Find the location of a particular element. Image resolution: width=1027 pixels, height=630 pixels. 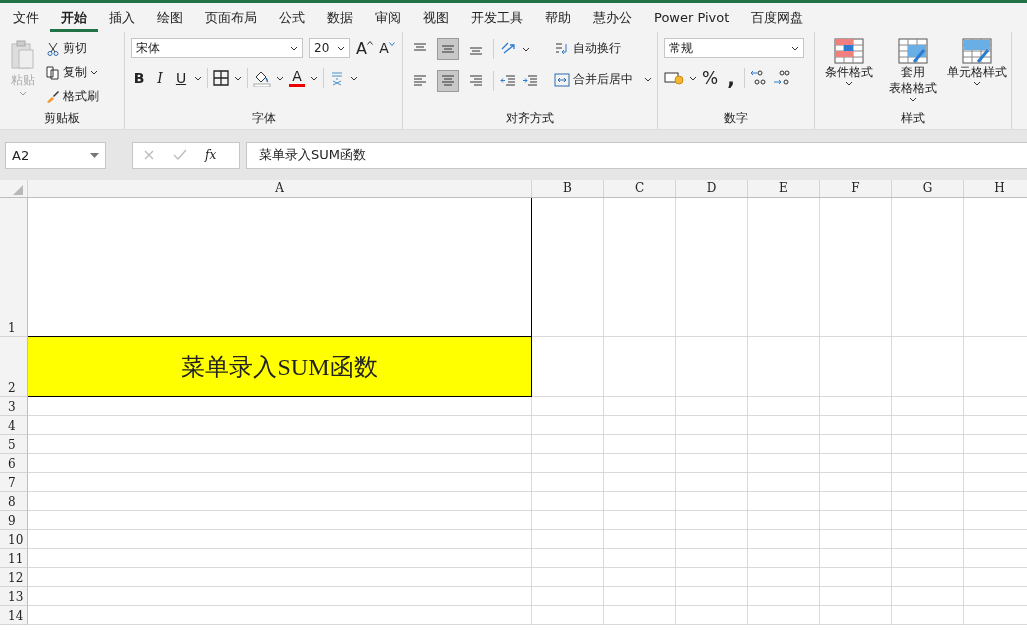

ribbon-tab: 百度网盘 is located at coordinates (777, 17).